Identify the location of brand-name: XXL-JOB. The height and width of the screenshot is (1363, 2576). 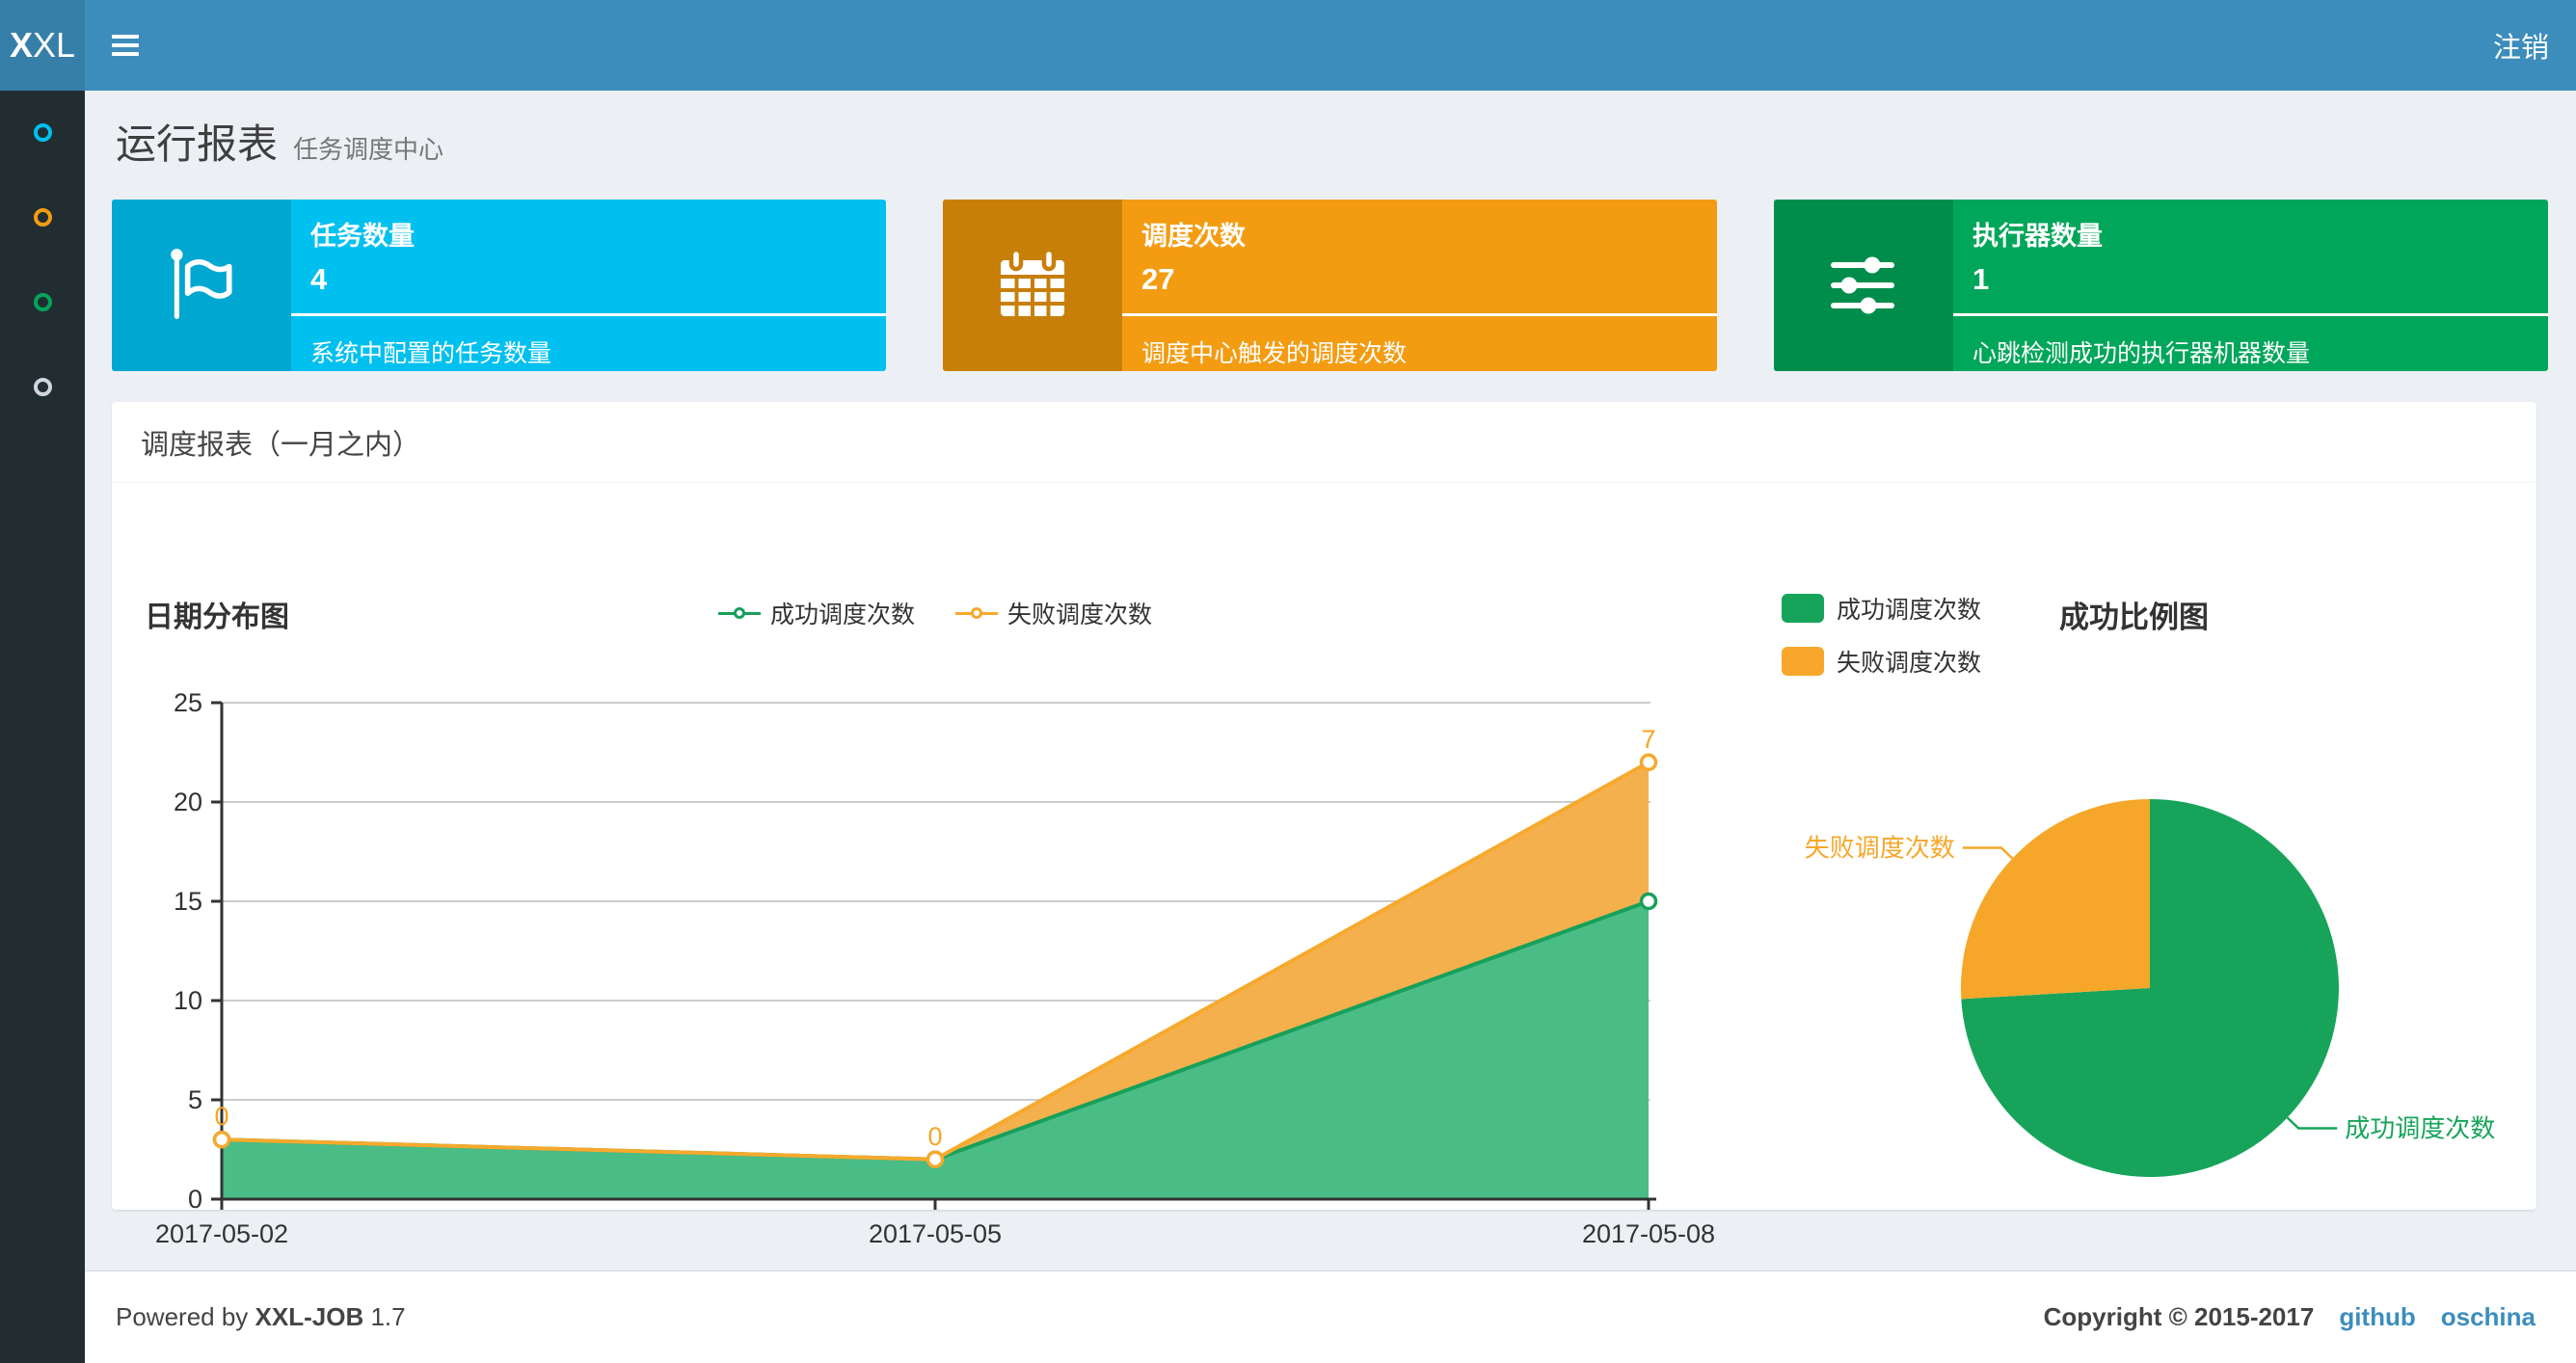
(309, 1316).